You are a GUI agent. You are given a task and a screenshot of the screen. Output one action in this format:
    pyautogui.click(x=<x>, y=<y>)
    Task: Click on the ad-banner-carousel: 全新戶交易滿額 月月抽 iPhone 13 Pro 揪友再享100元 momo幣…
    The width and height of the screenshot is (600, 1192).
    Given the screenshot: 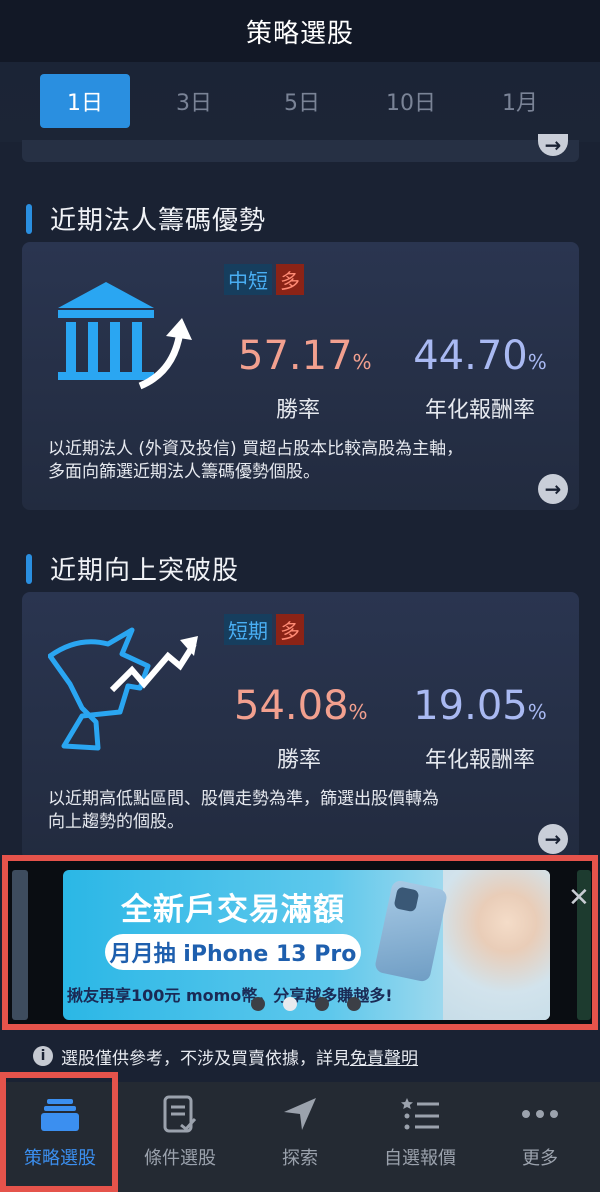 What is the action you would take?
    pyautogui.click(x=300, y=942)
    